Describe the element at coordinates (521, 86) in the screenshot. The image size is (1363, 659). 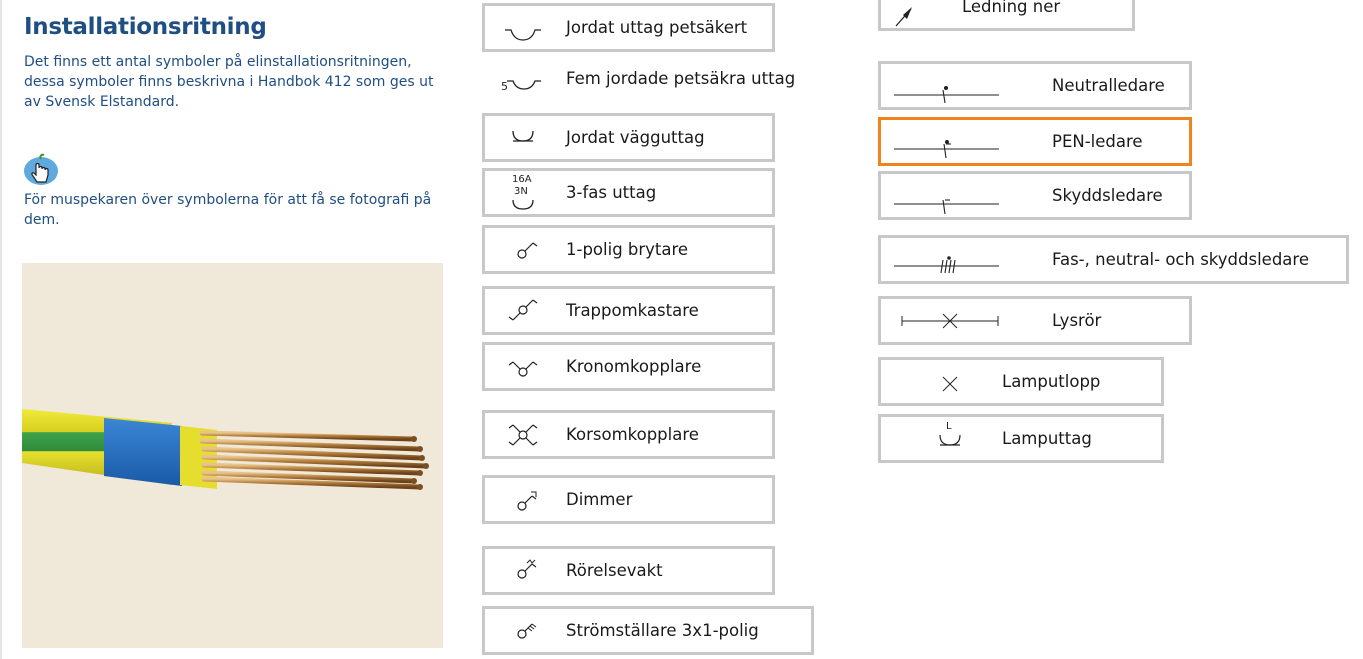
I see `five-outlets-icon: 5` at that location.